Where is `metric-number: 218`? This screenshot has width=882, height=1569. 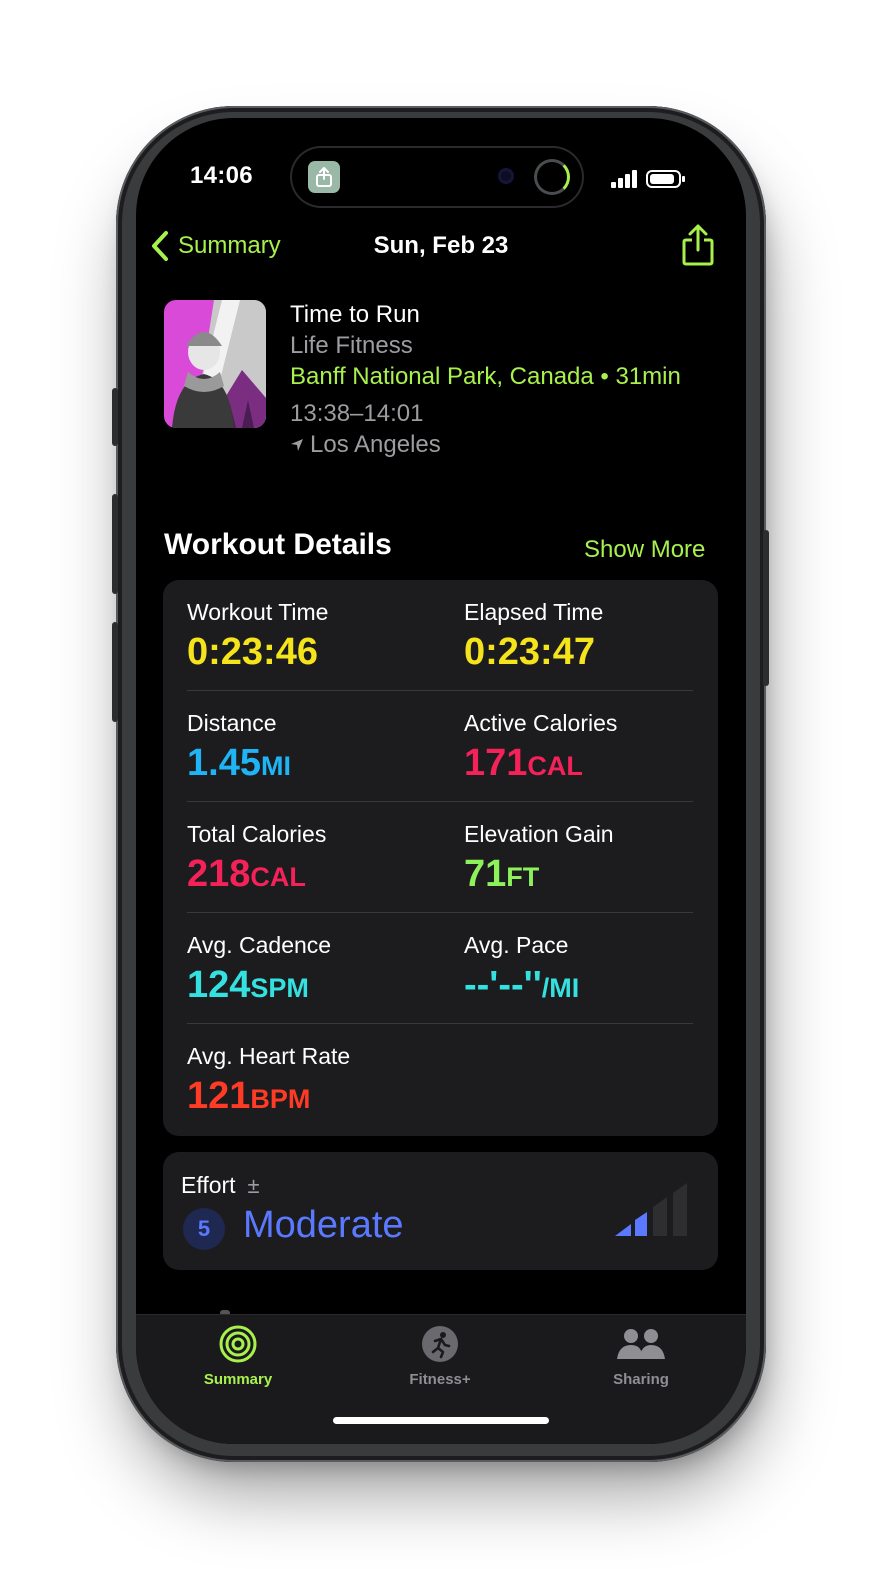
metric-number: 218 is located at coordinates (219, 874).